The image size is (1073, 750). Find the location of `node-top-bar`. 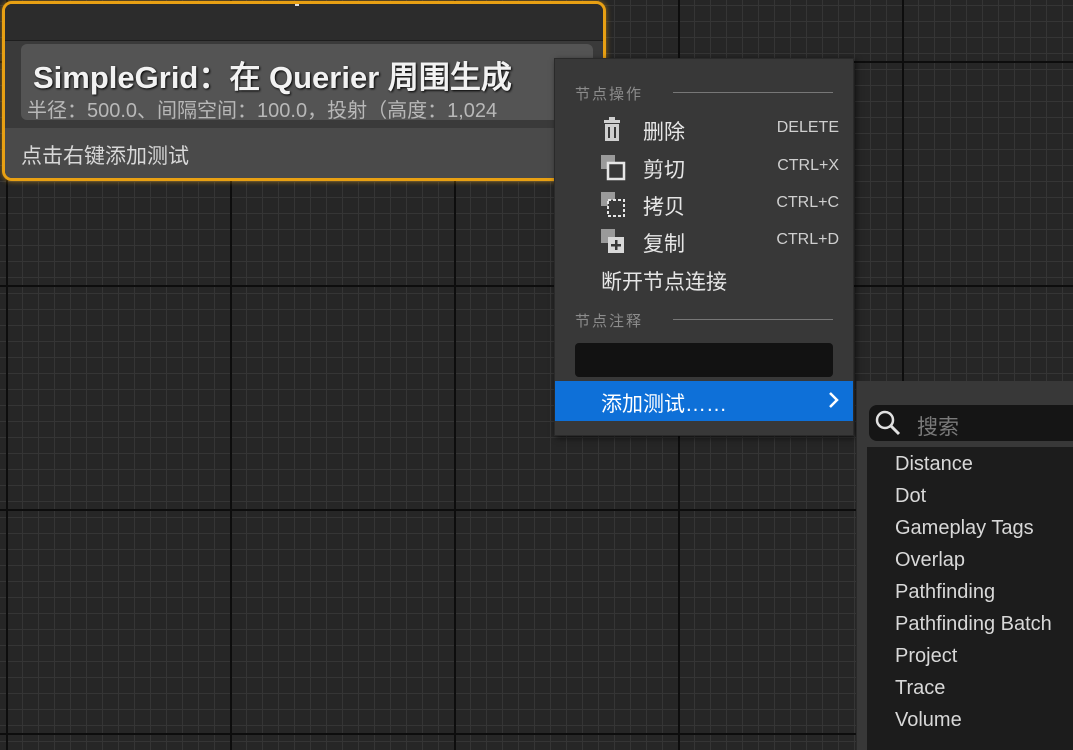

node-top-bar is located at coordinates (304, 22).